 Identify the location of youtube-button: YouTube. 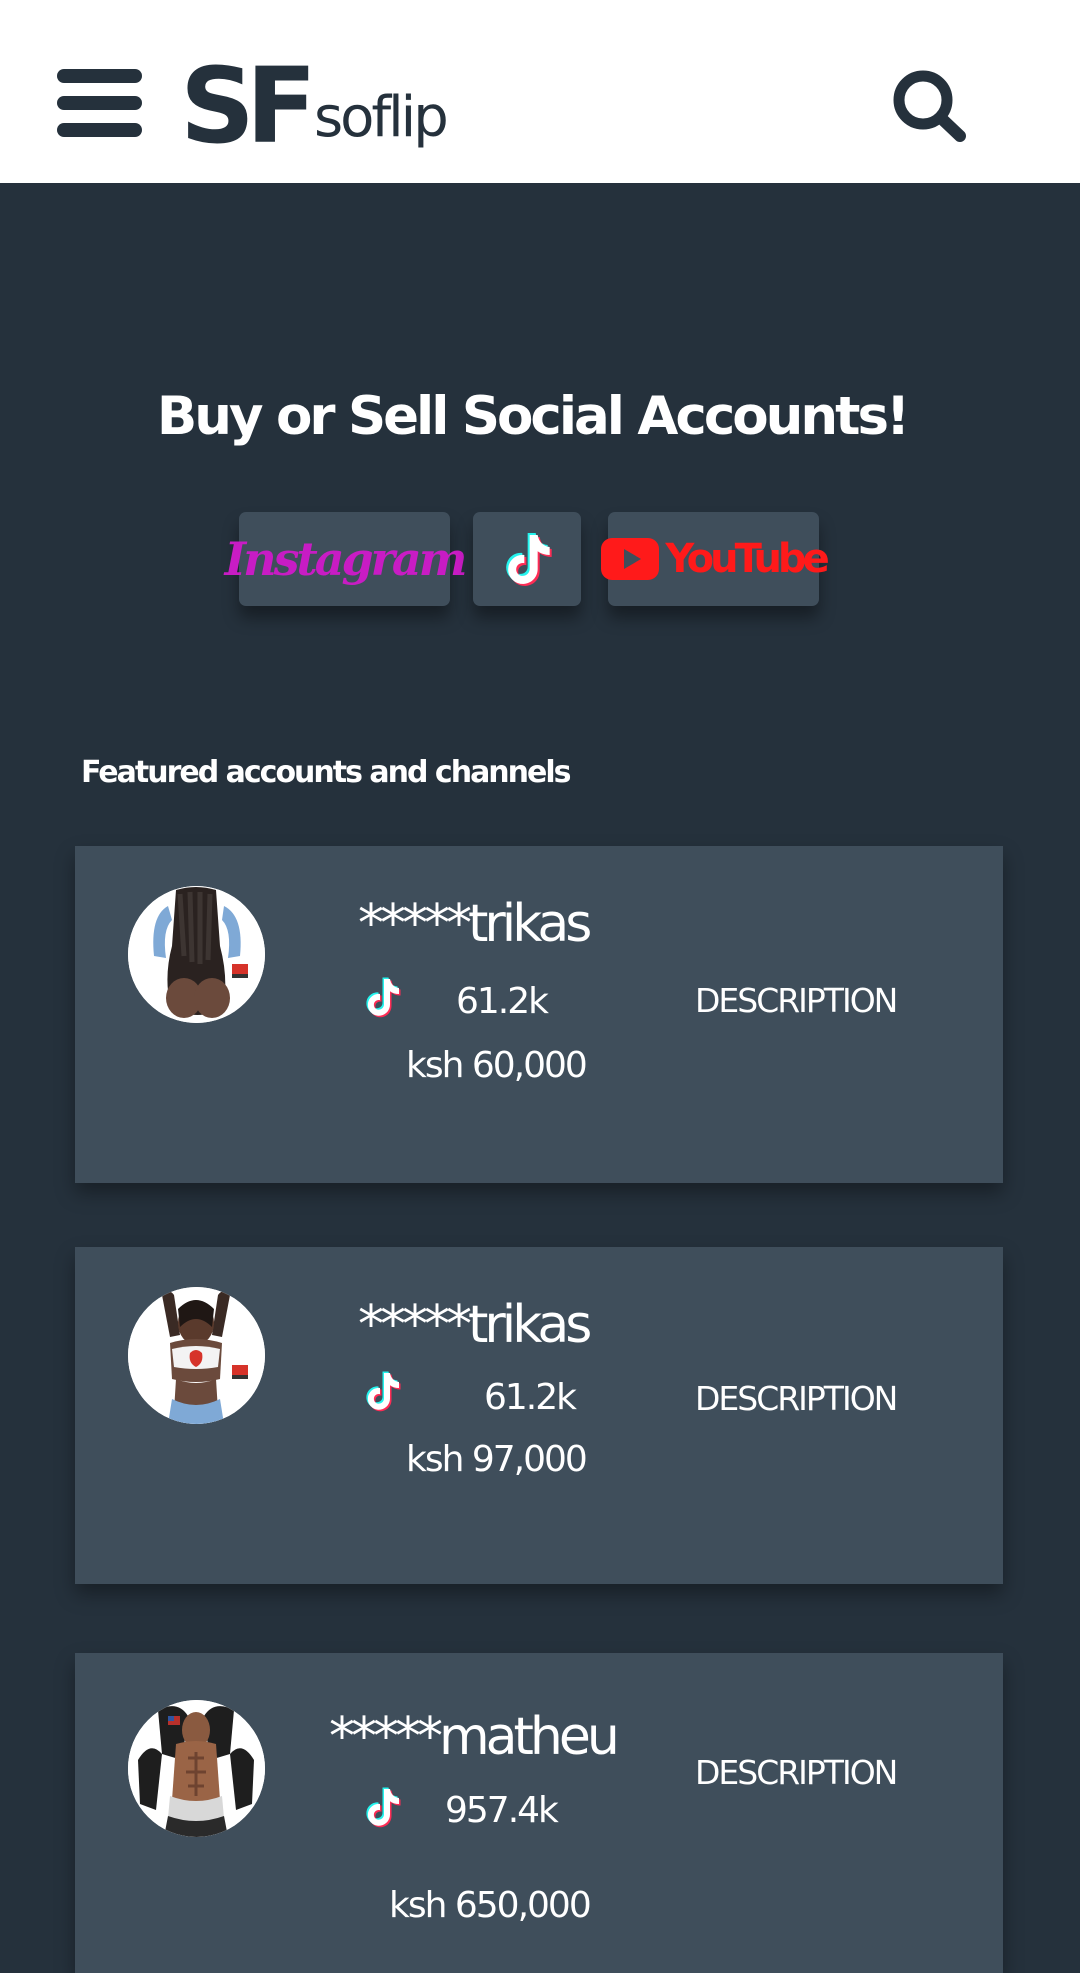
(715, 559).